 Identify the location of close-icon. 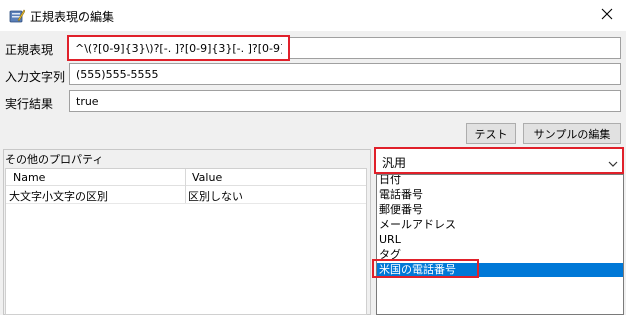
(607, 15).